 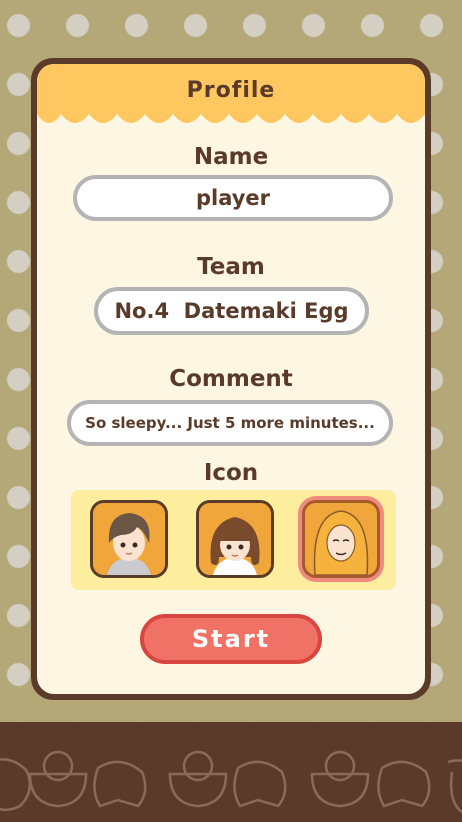 What do you see at coordinates (129, 539) in the screenshot?
I see `boy-avatar-icon` at bounding box center [129, 539].